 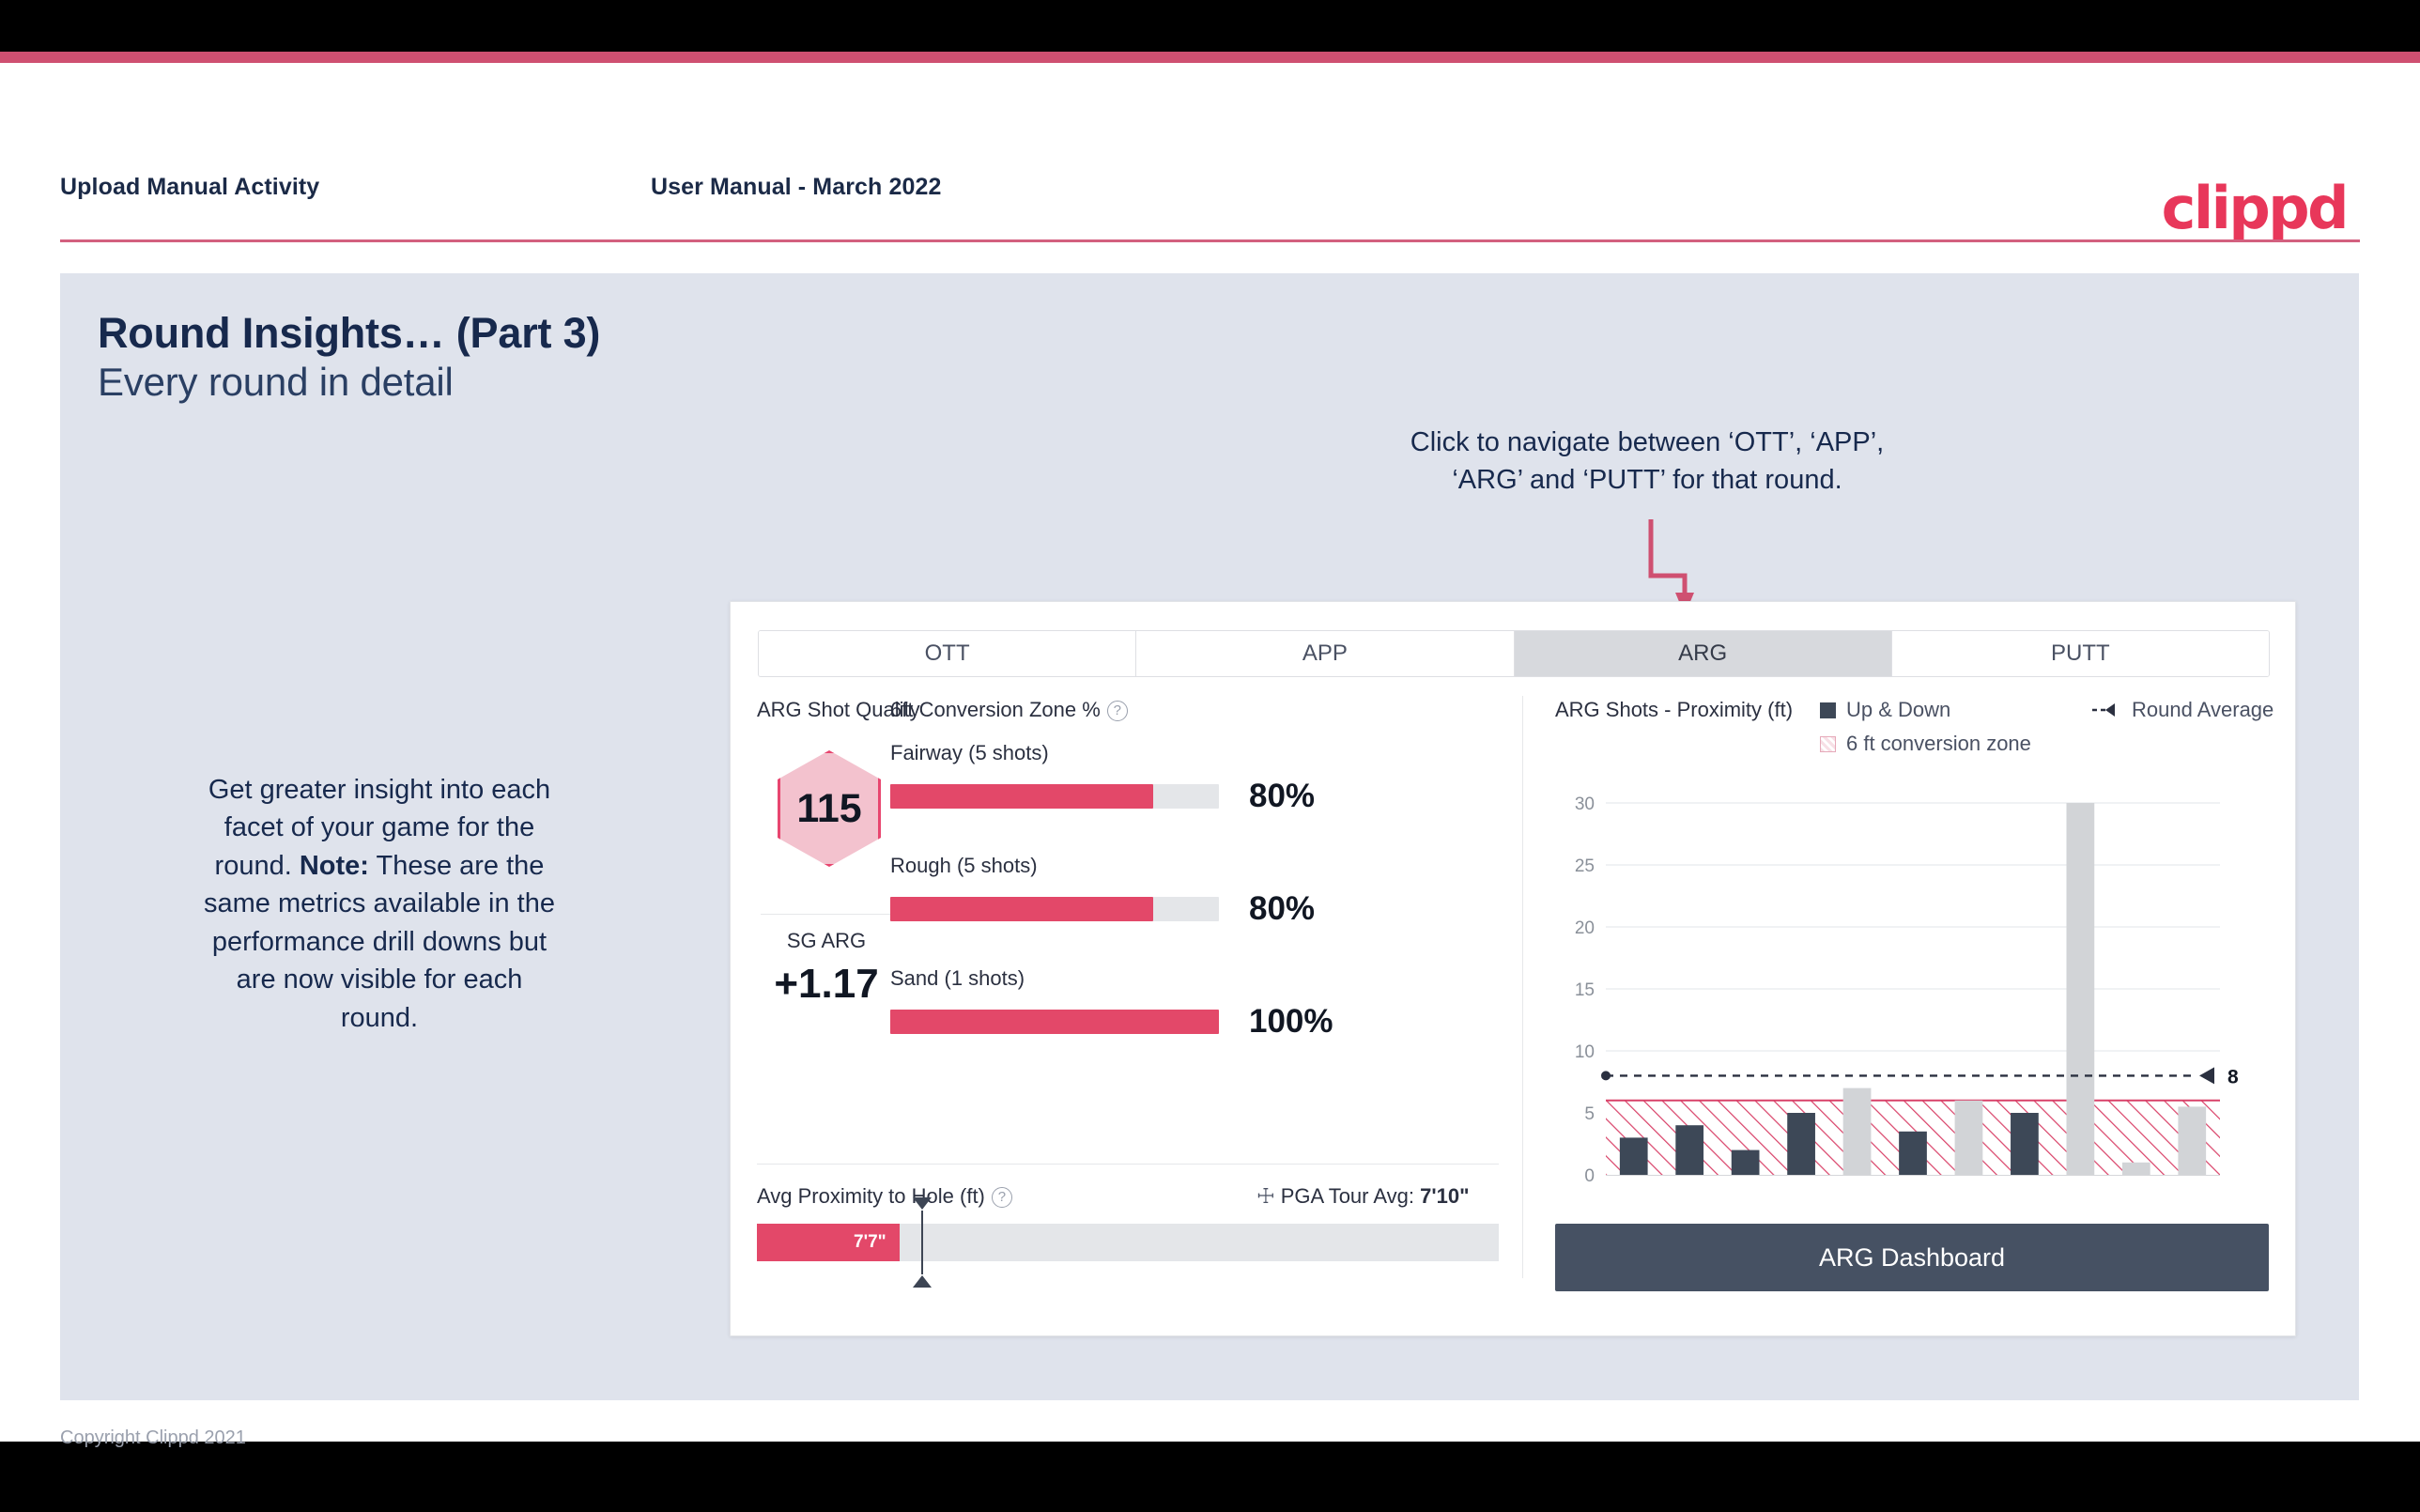 What do you see at coordinates (957, 978) in the screenshot?
I see `conversion-row-label: Sand (1 shots)` at bounding box center [957, 978].